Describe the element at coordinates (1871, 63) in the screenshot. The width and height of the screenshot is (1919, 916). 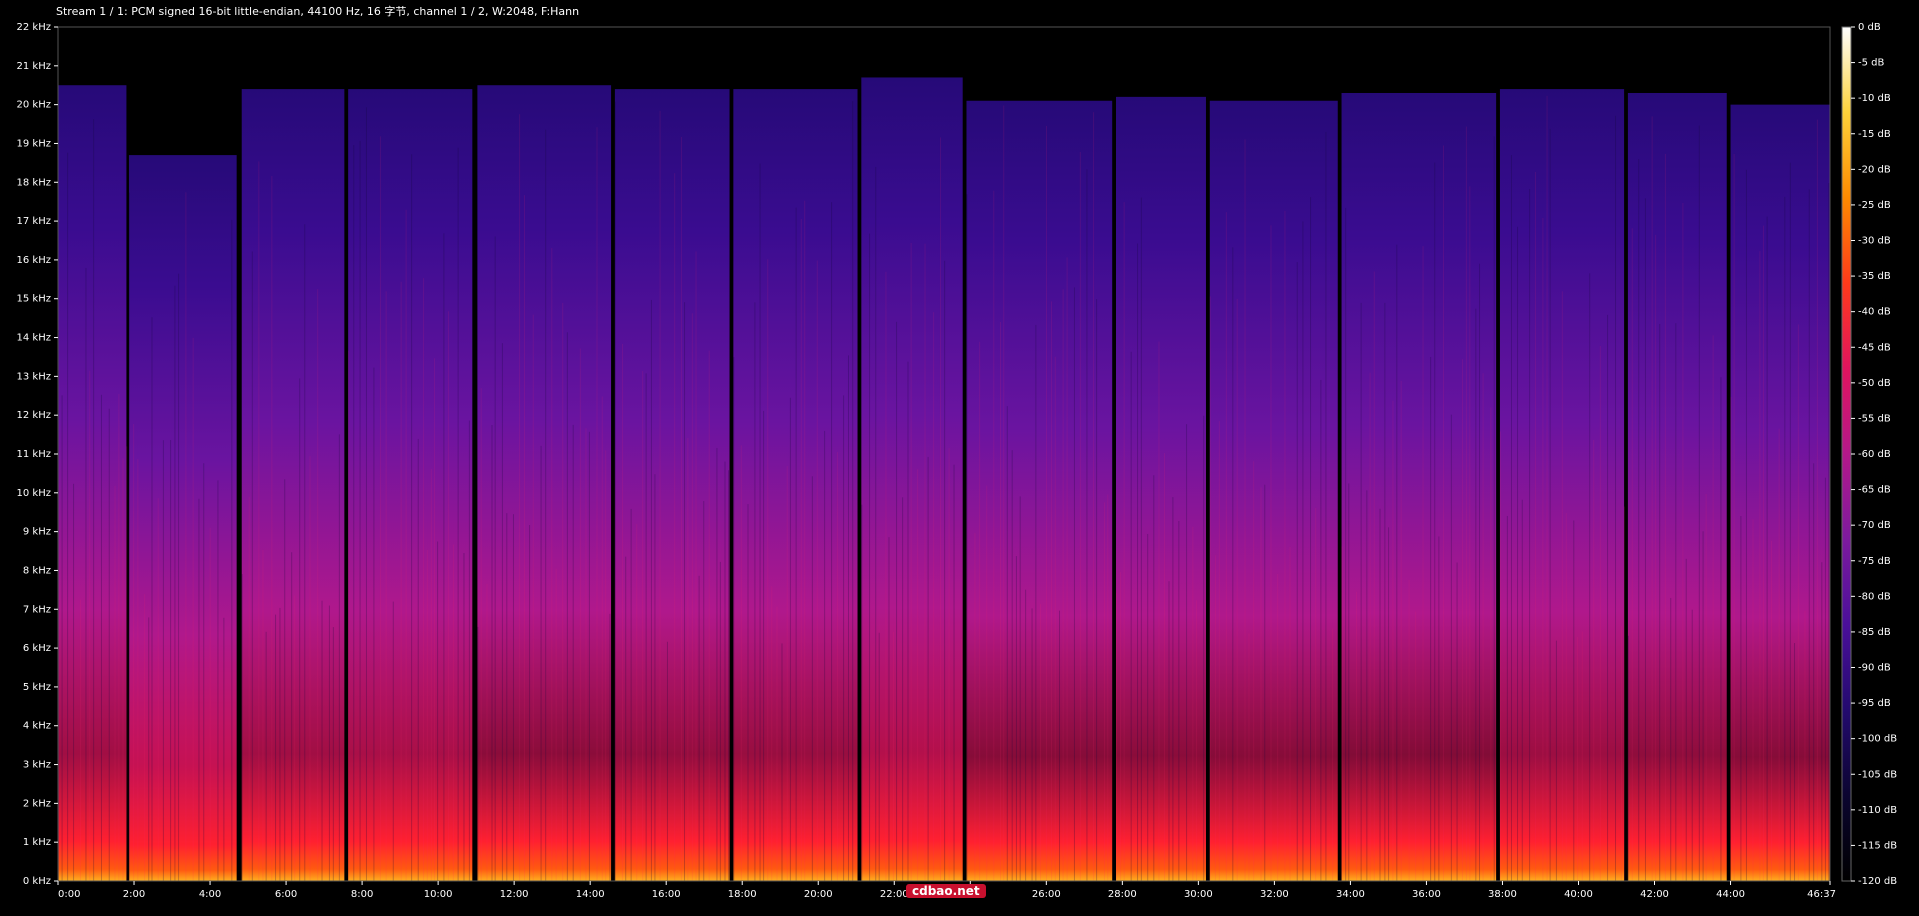
I see `colorbar-tick-label: -5 dB` at that location.